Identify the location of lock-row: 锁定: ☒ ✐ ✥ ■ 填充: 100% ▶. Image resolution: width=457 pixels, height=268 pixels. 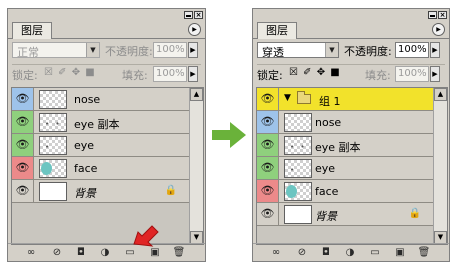
(351, 73).